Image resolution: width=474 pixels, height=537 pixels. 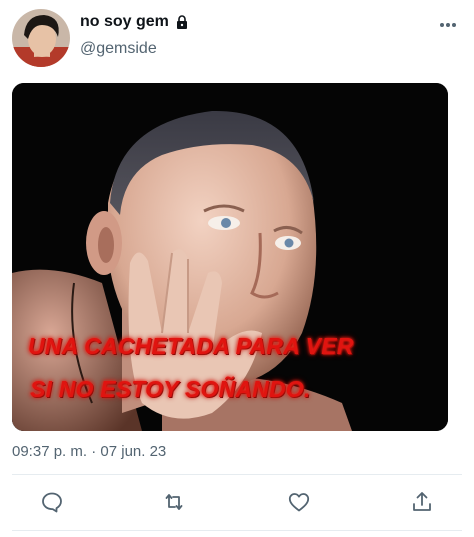 What do you see at coordinates (118, 49) in the screenshot?
I see `user-handle: @gemside` at bounding box center [118, 49].